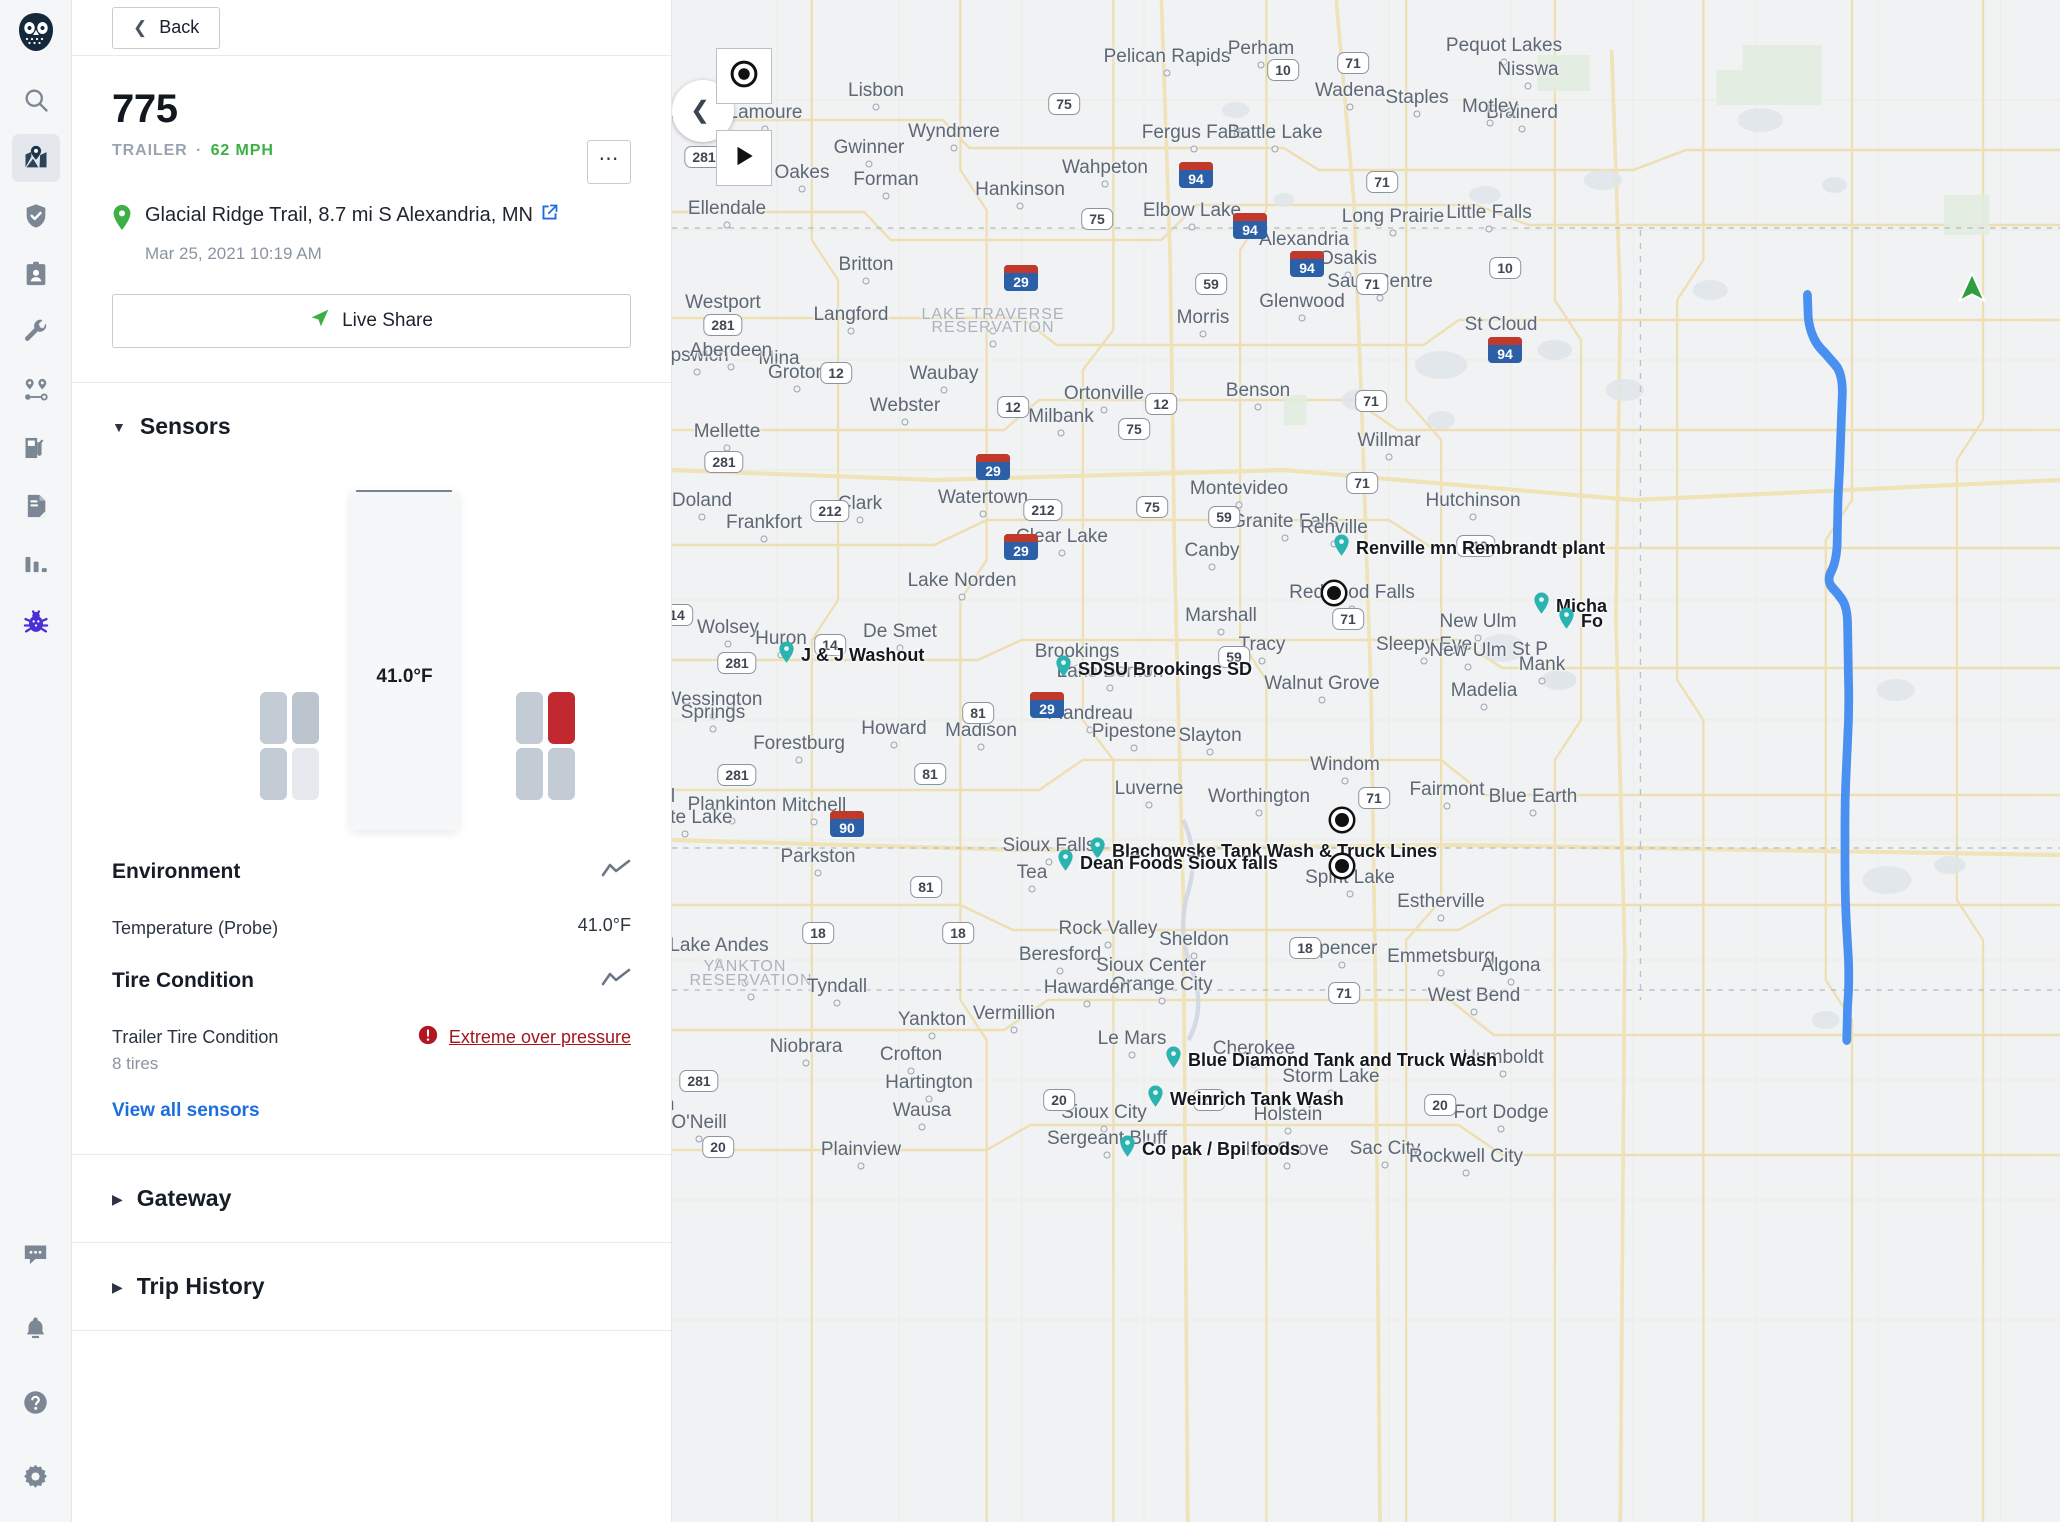  I want to click on gateway-section-title: Gateway, so click(184, 1198).